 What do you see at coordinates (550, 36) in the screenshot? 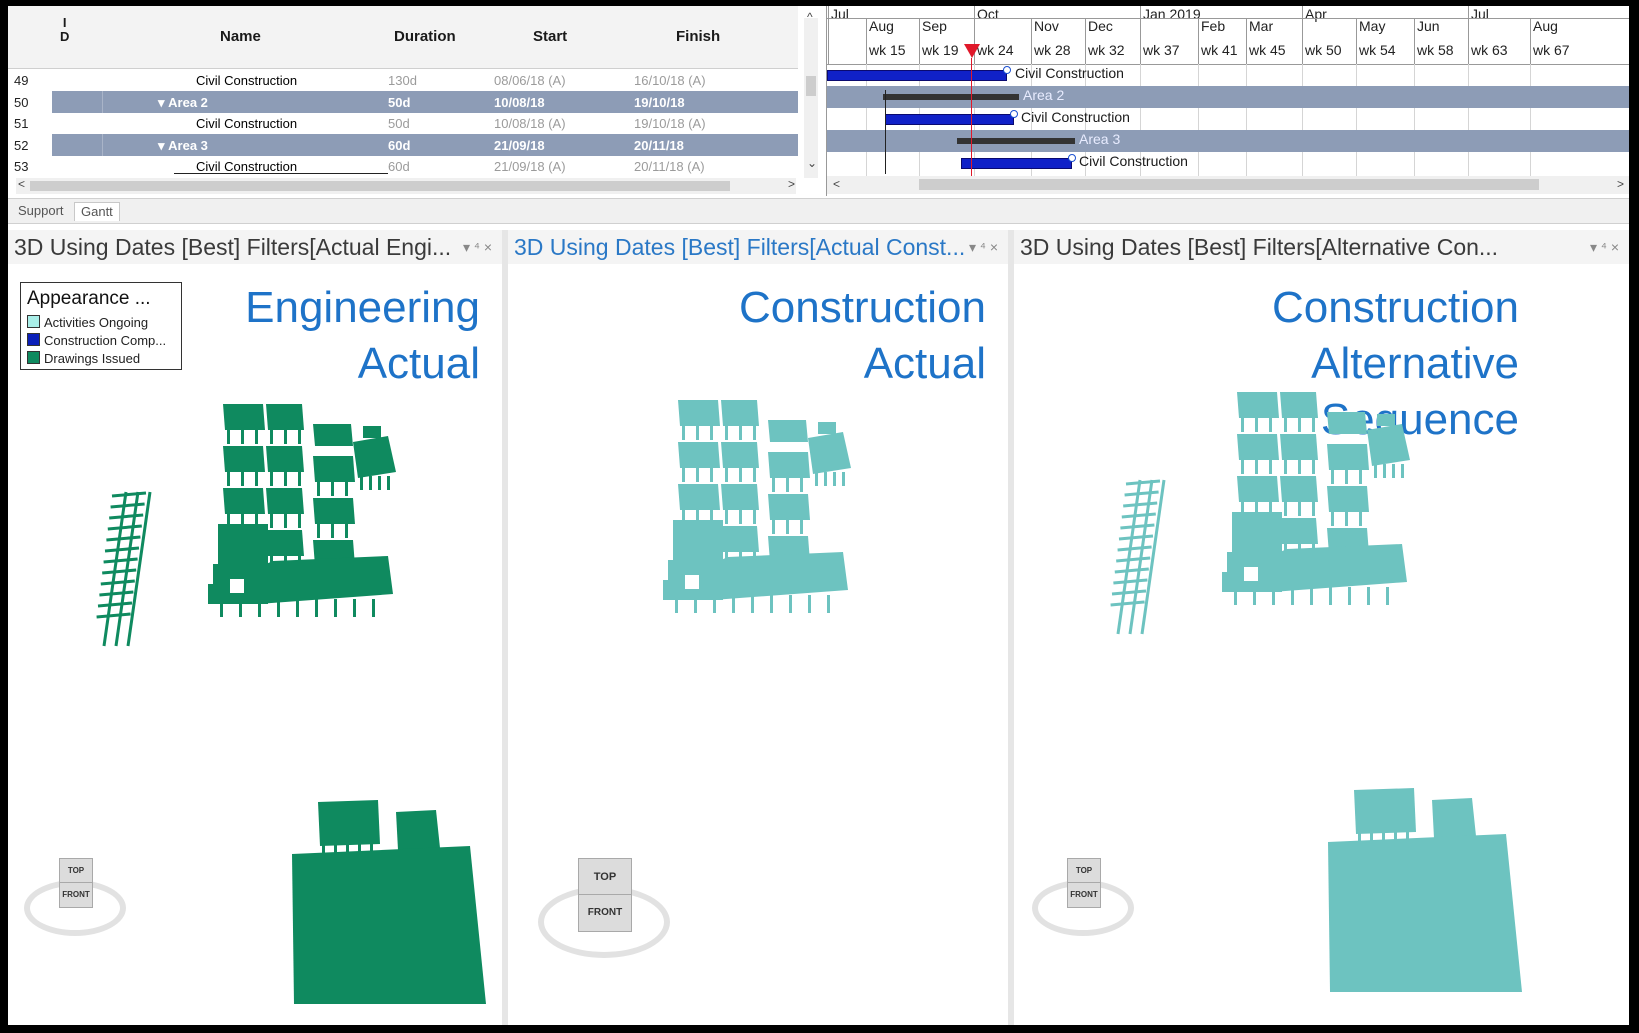
I see `header-start: Start` at bounding box center [550, 36].